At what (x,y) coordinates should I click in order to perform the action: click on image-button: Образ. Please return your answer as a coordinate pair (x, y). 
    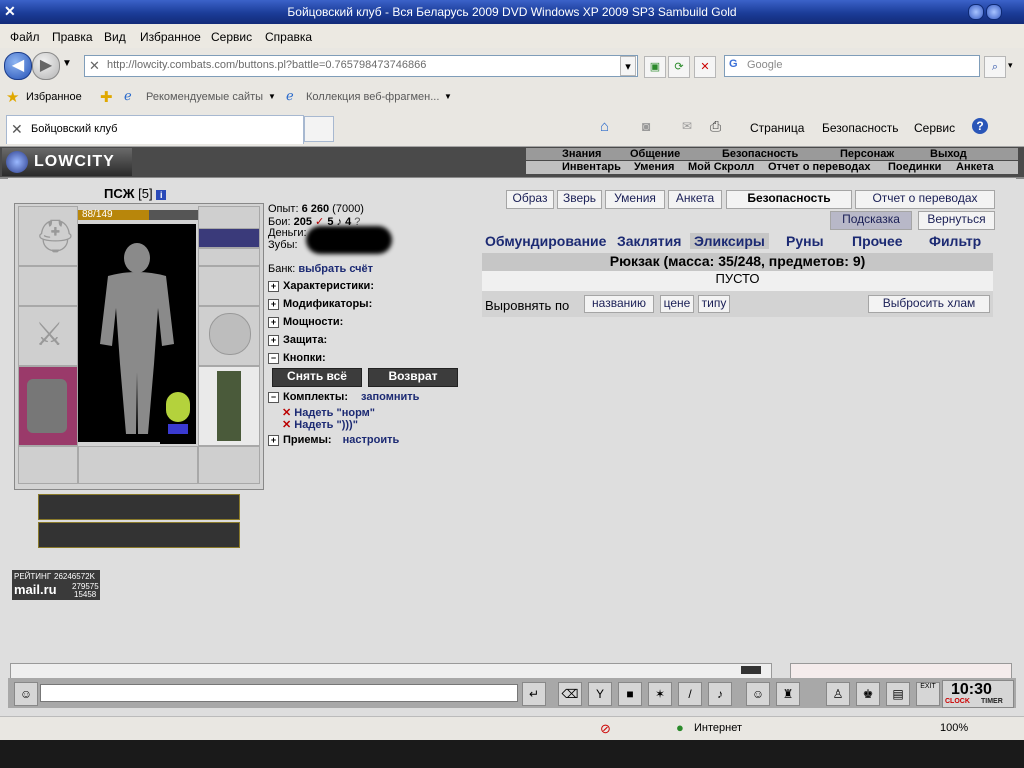
    Looking at the image, I should click on (530, 199).